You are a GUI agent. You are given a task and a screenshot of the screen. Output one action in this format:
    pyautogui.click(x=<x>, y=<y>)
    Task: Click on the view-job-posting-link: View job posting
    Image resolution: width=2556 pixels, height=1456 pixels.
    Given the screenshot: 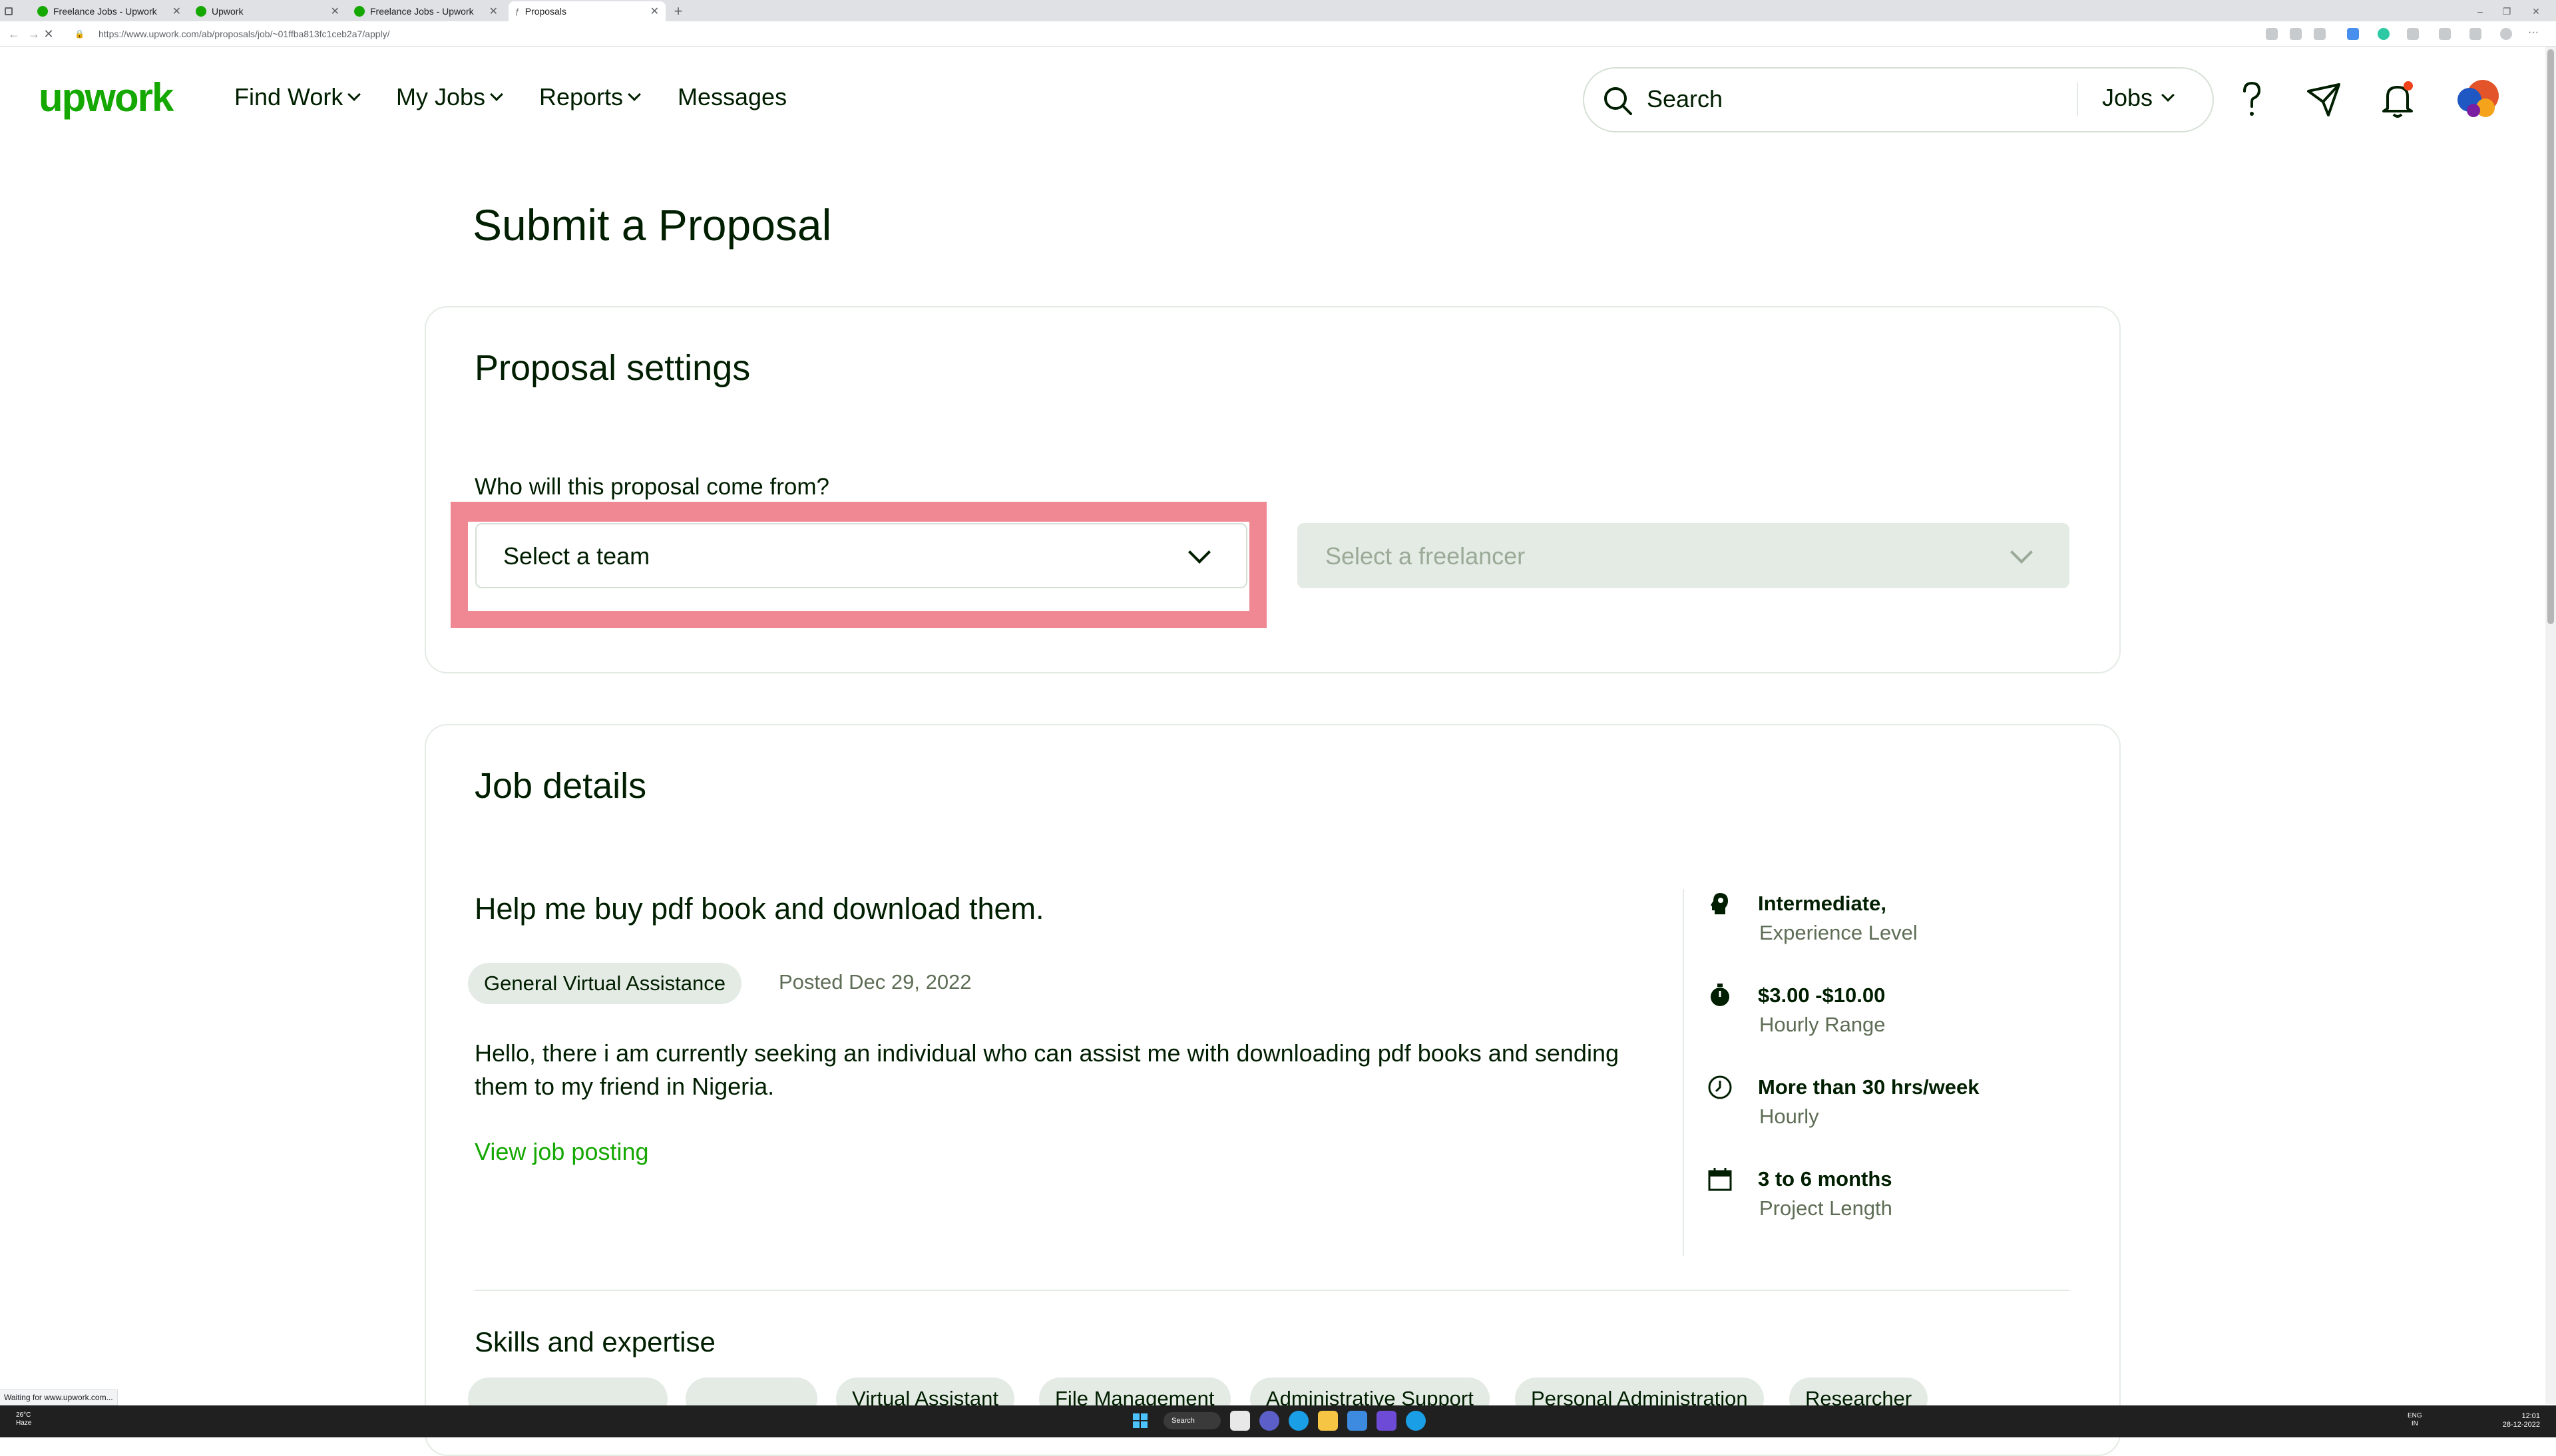 What is the action you would take?
    pyautogui.click(x=562, y=1152)
    